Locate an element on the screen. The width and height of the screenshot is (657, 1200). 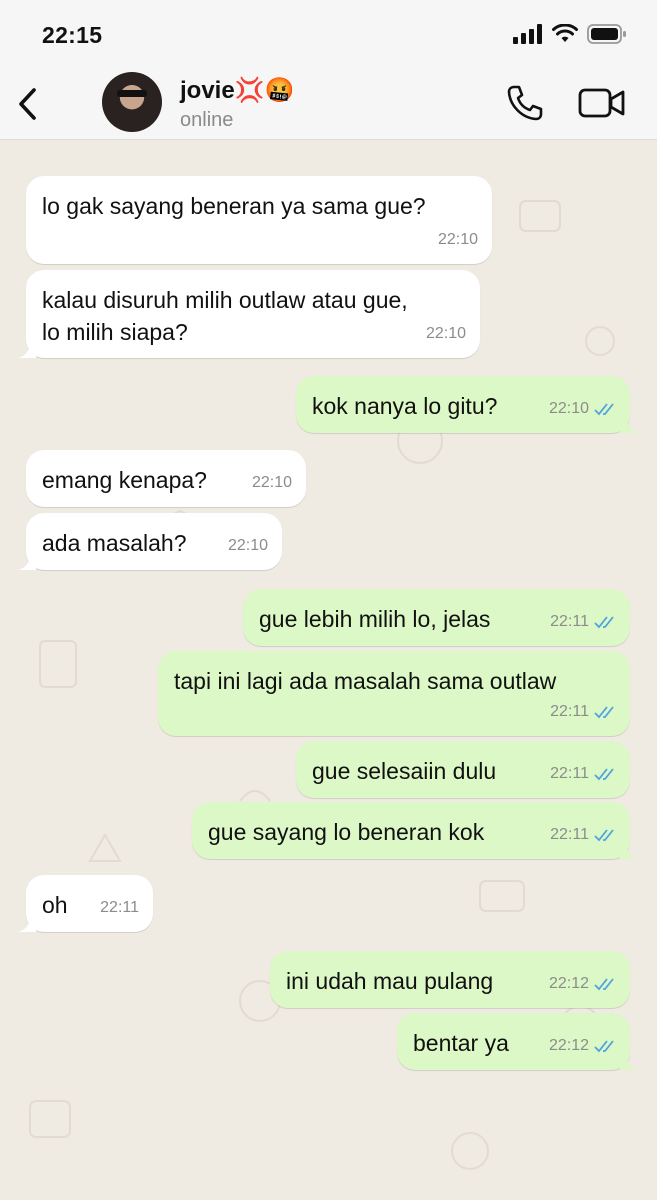
contact-name: jovie💢🤬 is located at coordinates (237, 90).